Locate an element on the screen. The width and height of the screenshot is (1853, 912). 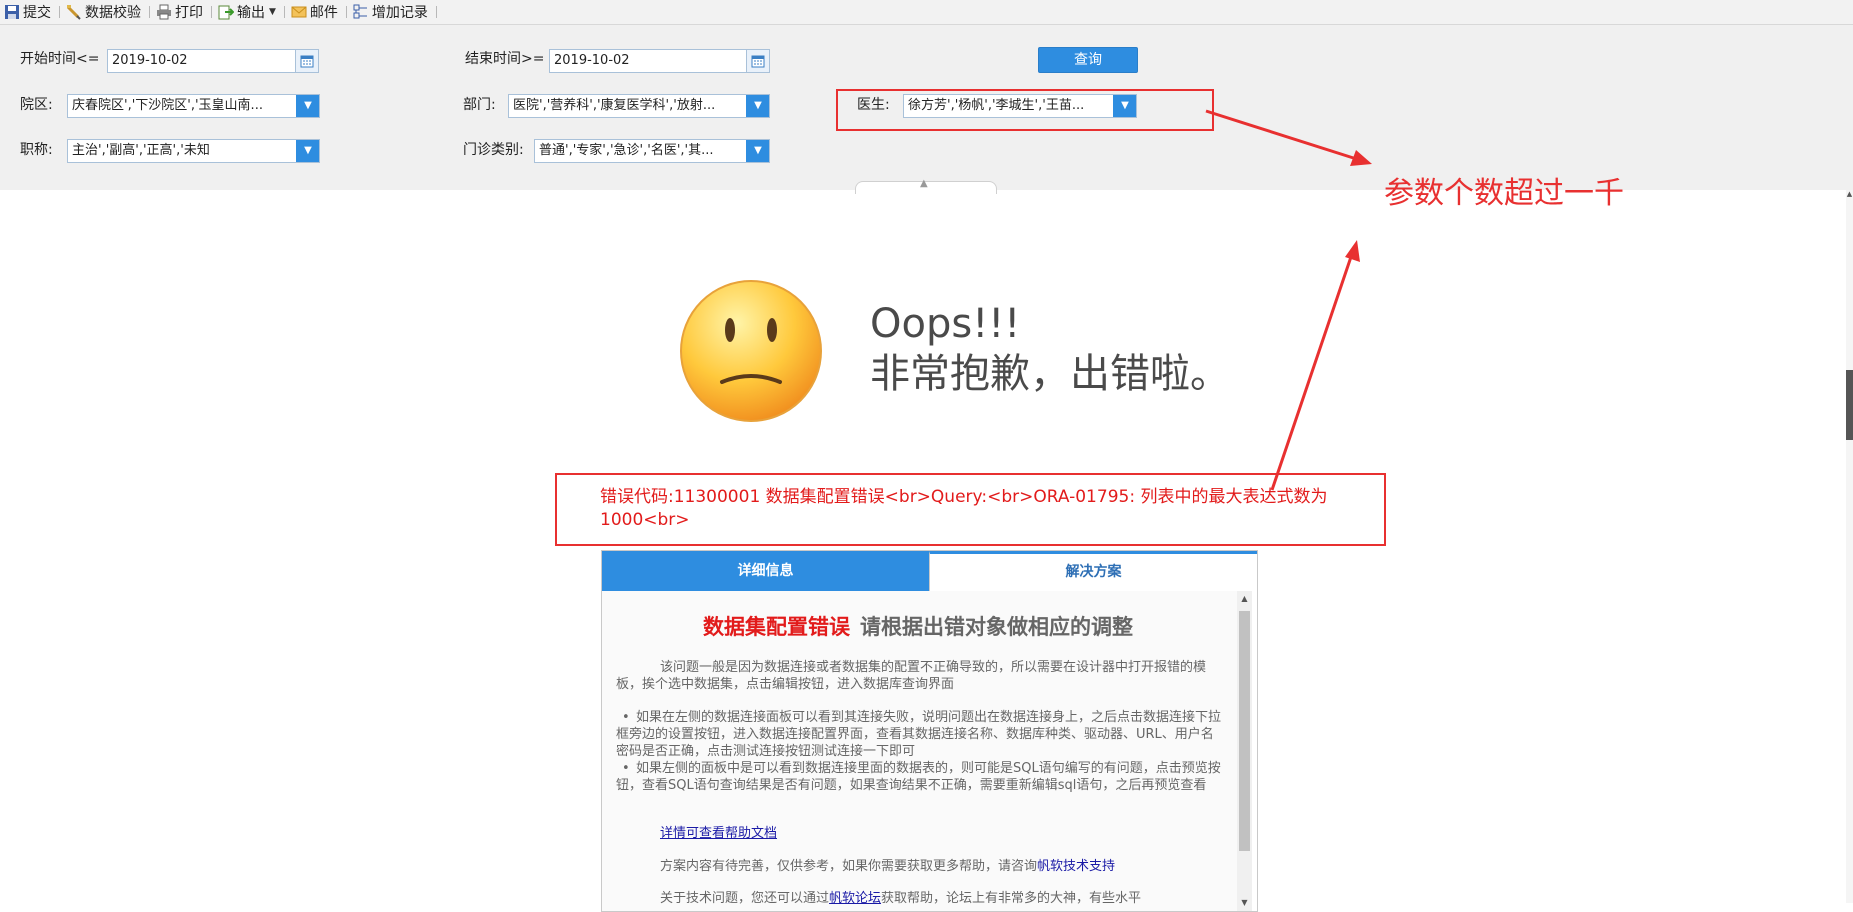
support-prefix: 方案内容有待完善，仅供参考，如果你需要获取更多帮助，请咨询 is located at coordinates (849, 866).